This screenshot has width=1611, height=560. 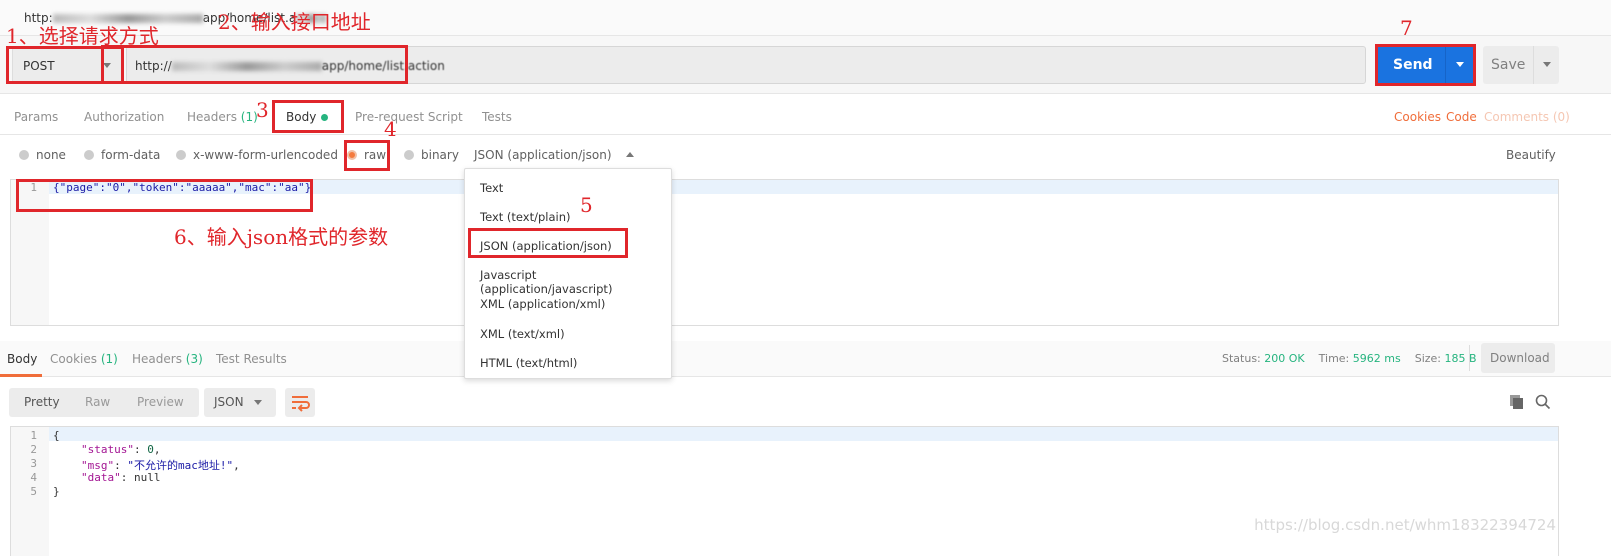 What do you see at coordinates (1349, 358) in the screenshot?
I see `response-meta: Status: 200 OK Time: 5962 ms Size: 185 B` at bounding box center [1349, 358].